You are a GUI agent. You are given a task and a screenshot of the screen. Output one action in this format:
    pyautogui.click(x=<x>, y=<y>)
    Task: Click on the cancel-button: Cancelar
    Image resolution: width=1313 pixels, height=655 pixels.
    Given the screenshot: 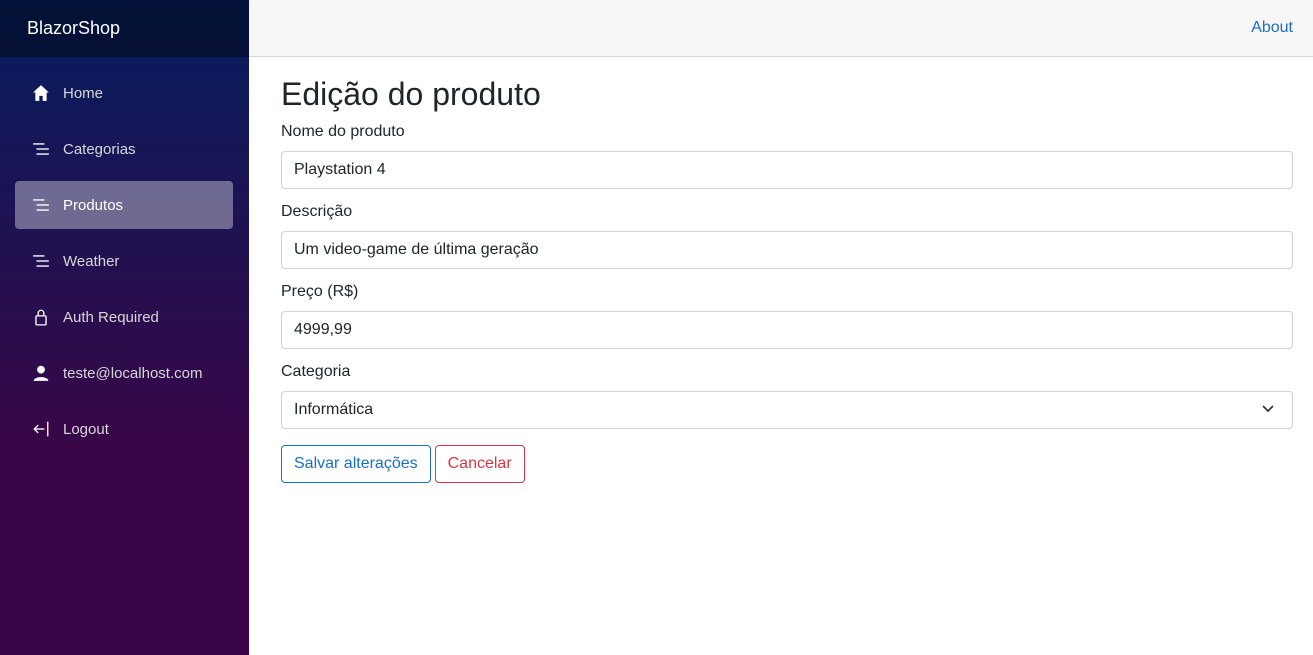 What is the action you would take?
    pyautogui.click(x=479, y=464)
    